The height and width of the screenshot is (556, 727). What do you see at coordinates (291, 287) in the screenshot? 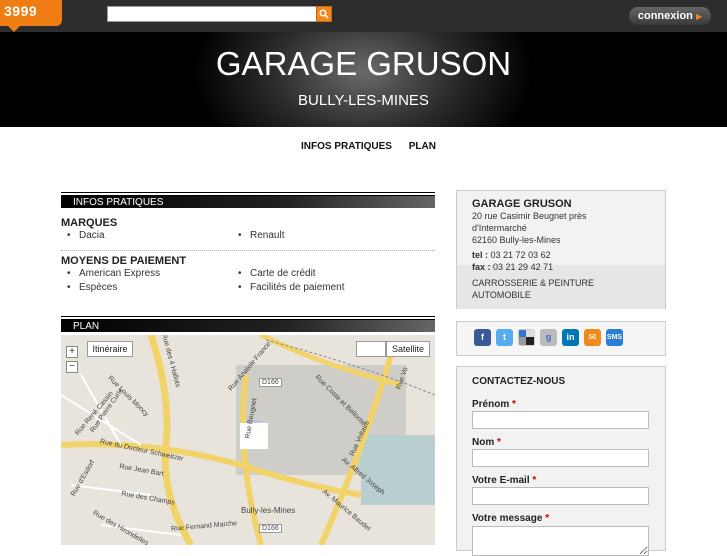
I see `list-item: Facilités de paiement` at bounding box center [291, 287].